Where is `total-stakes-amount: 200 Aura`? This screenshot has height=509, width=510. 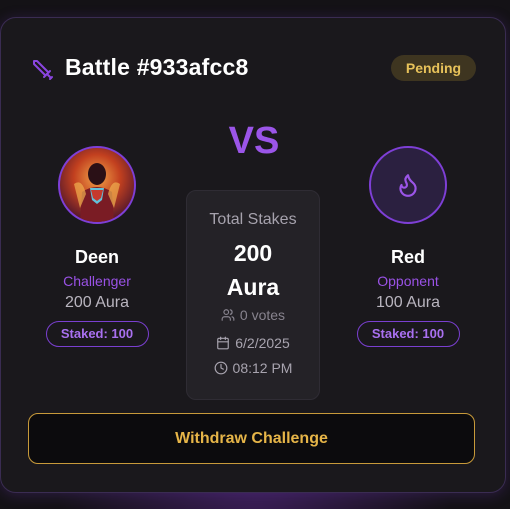 total-stakes-amount: 200 Aura is located at coordinates (253, 270).